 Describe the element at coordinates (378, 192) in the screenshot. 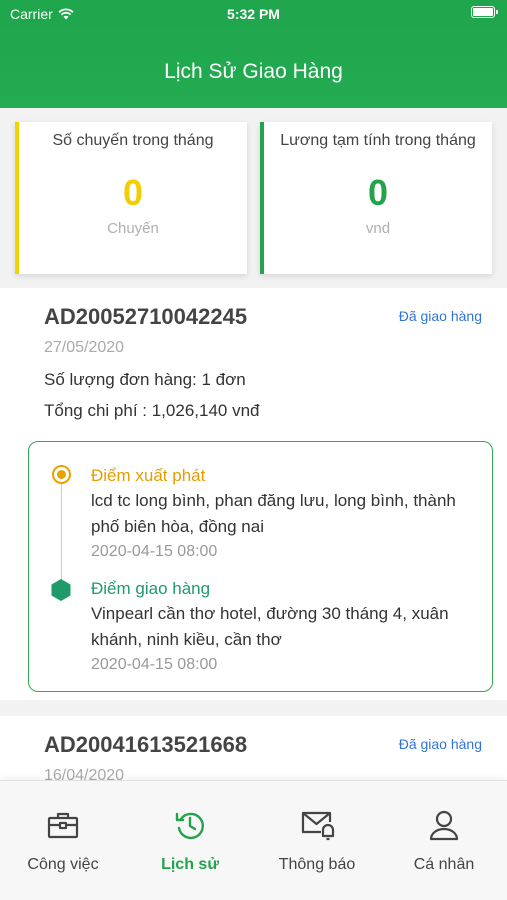

I see `salary-stat-value: 0` at that location.